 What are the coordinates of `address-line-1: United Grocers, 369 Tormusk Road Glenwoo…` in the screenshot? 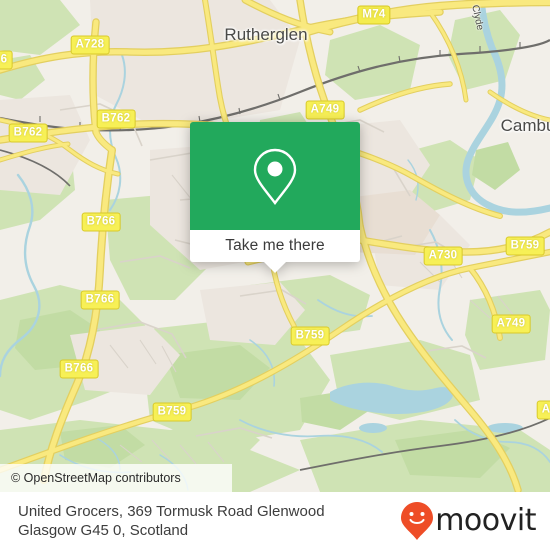 It's located at (171, 511).